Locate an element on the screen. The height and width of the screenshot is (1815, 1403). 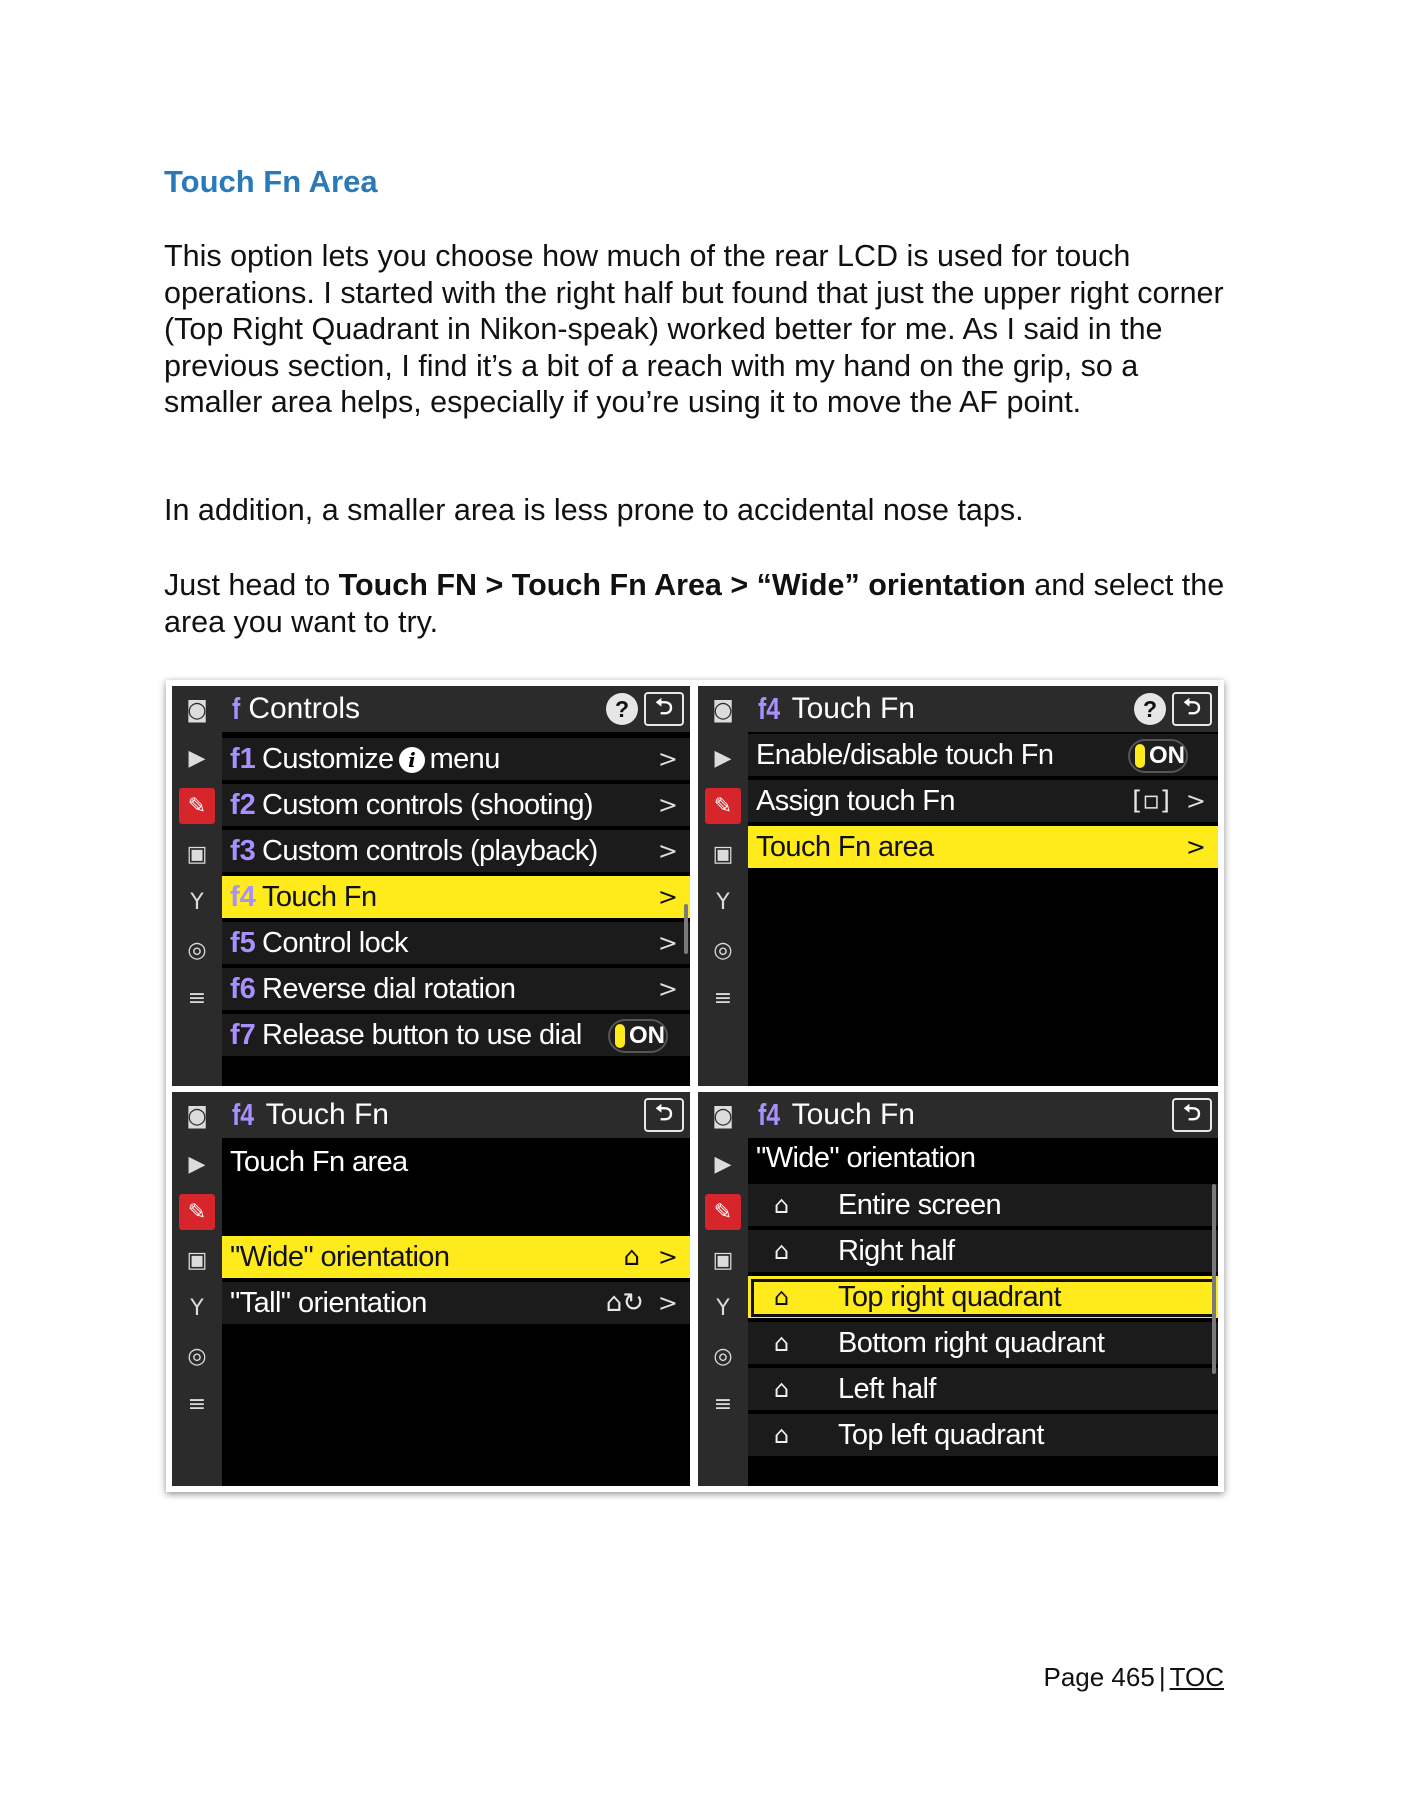
page-subheading: "Wide" orientation is located at coordinates (866, 1158).